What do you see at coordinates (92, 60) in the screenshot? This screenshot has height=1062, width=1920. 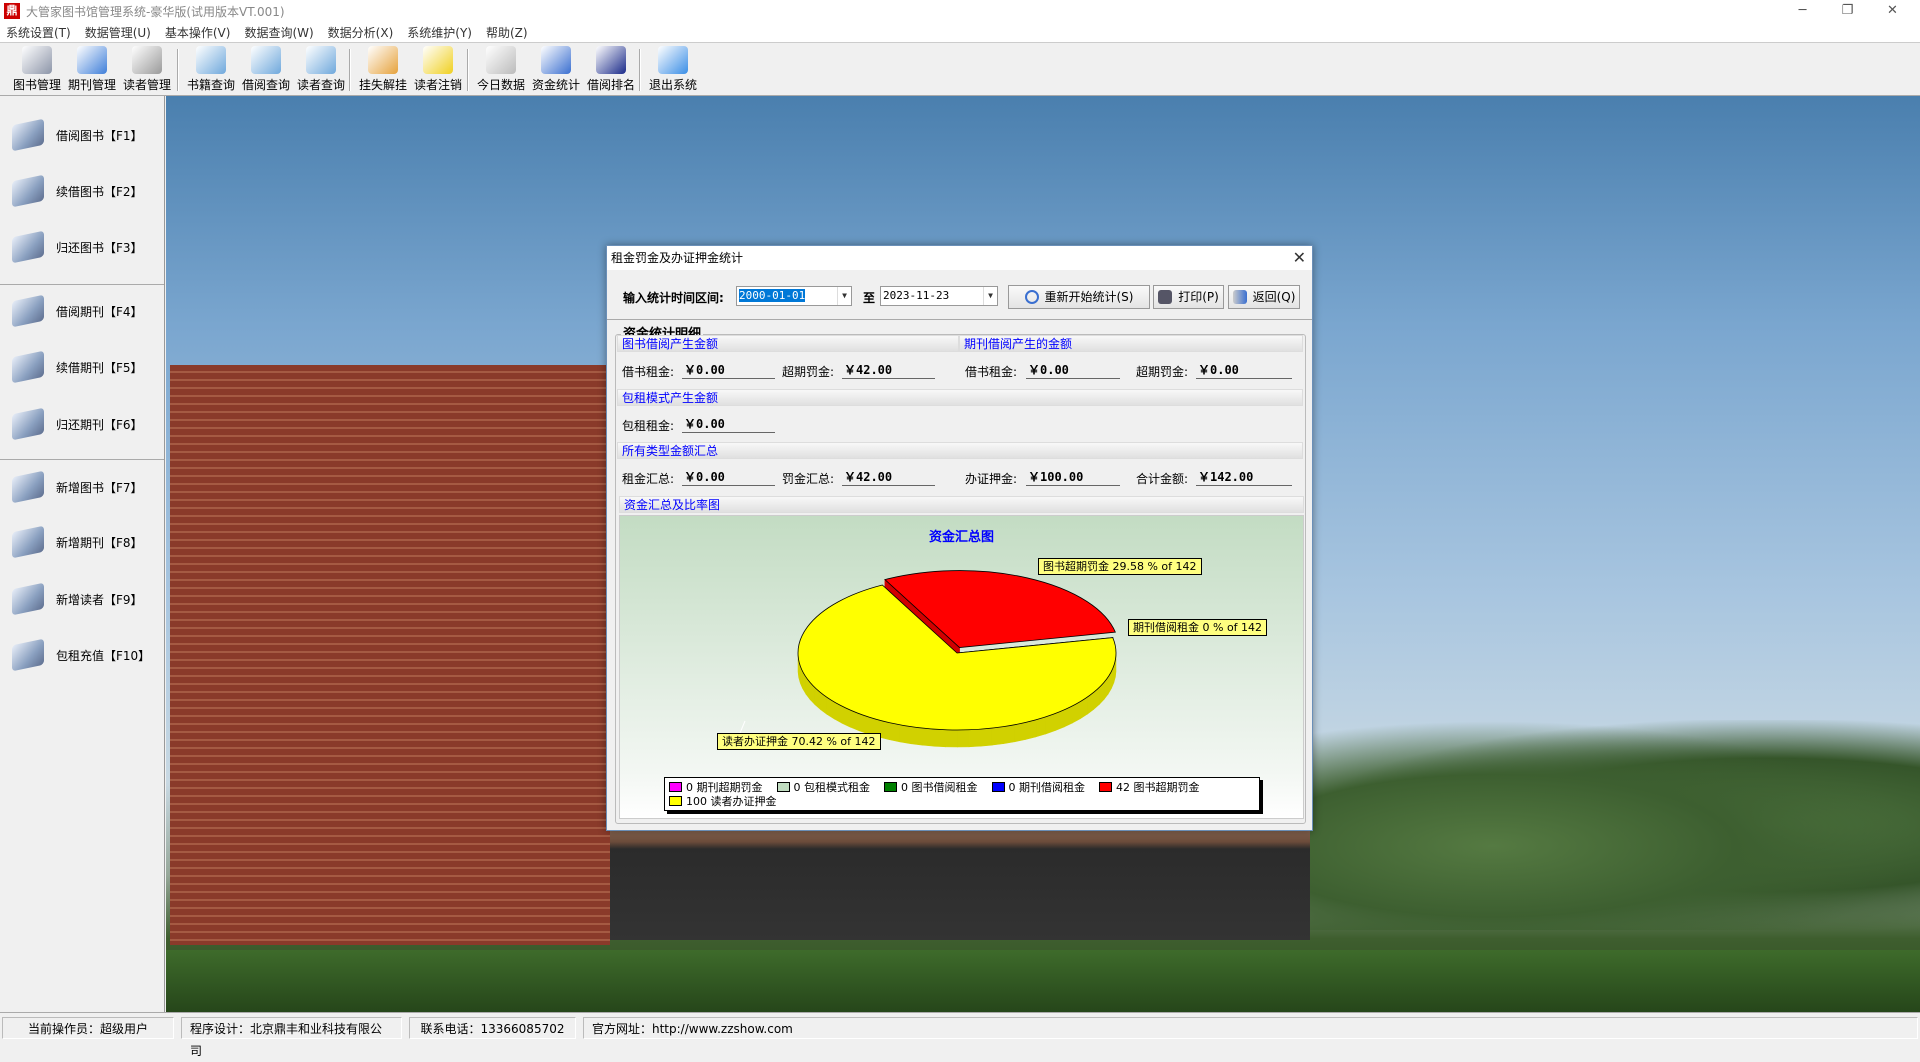 I see `journal-icon` at bounding box center [92, 60].